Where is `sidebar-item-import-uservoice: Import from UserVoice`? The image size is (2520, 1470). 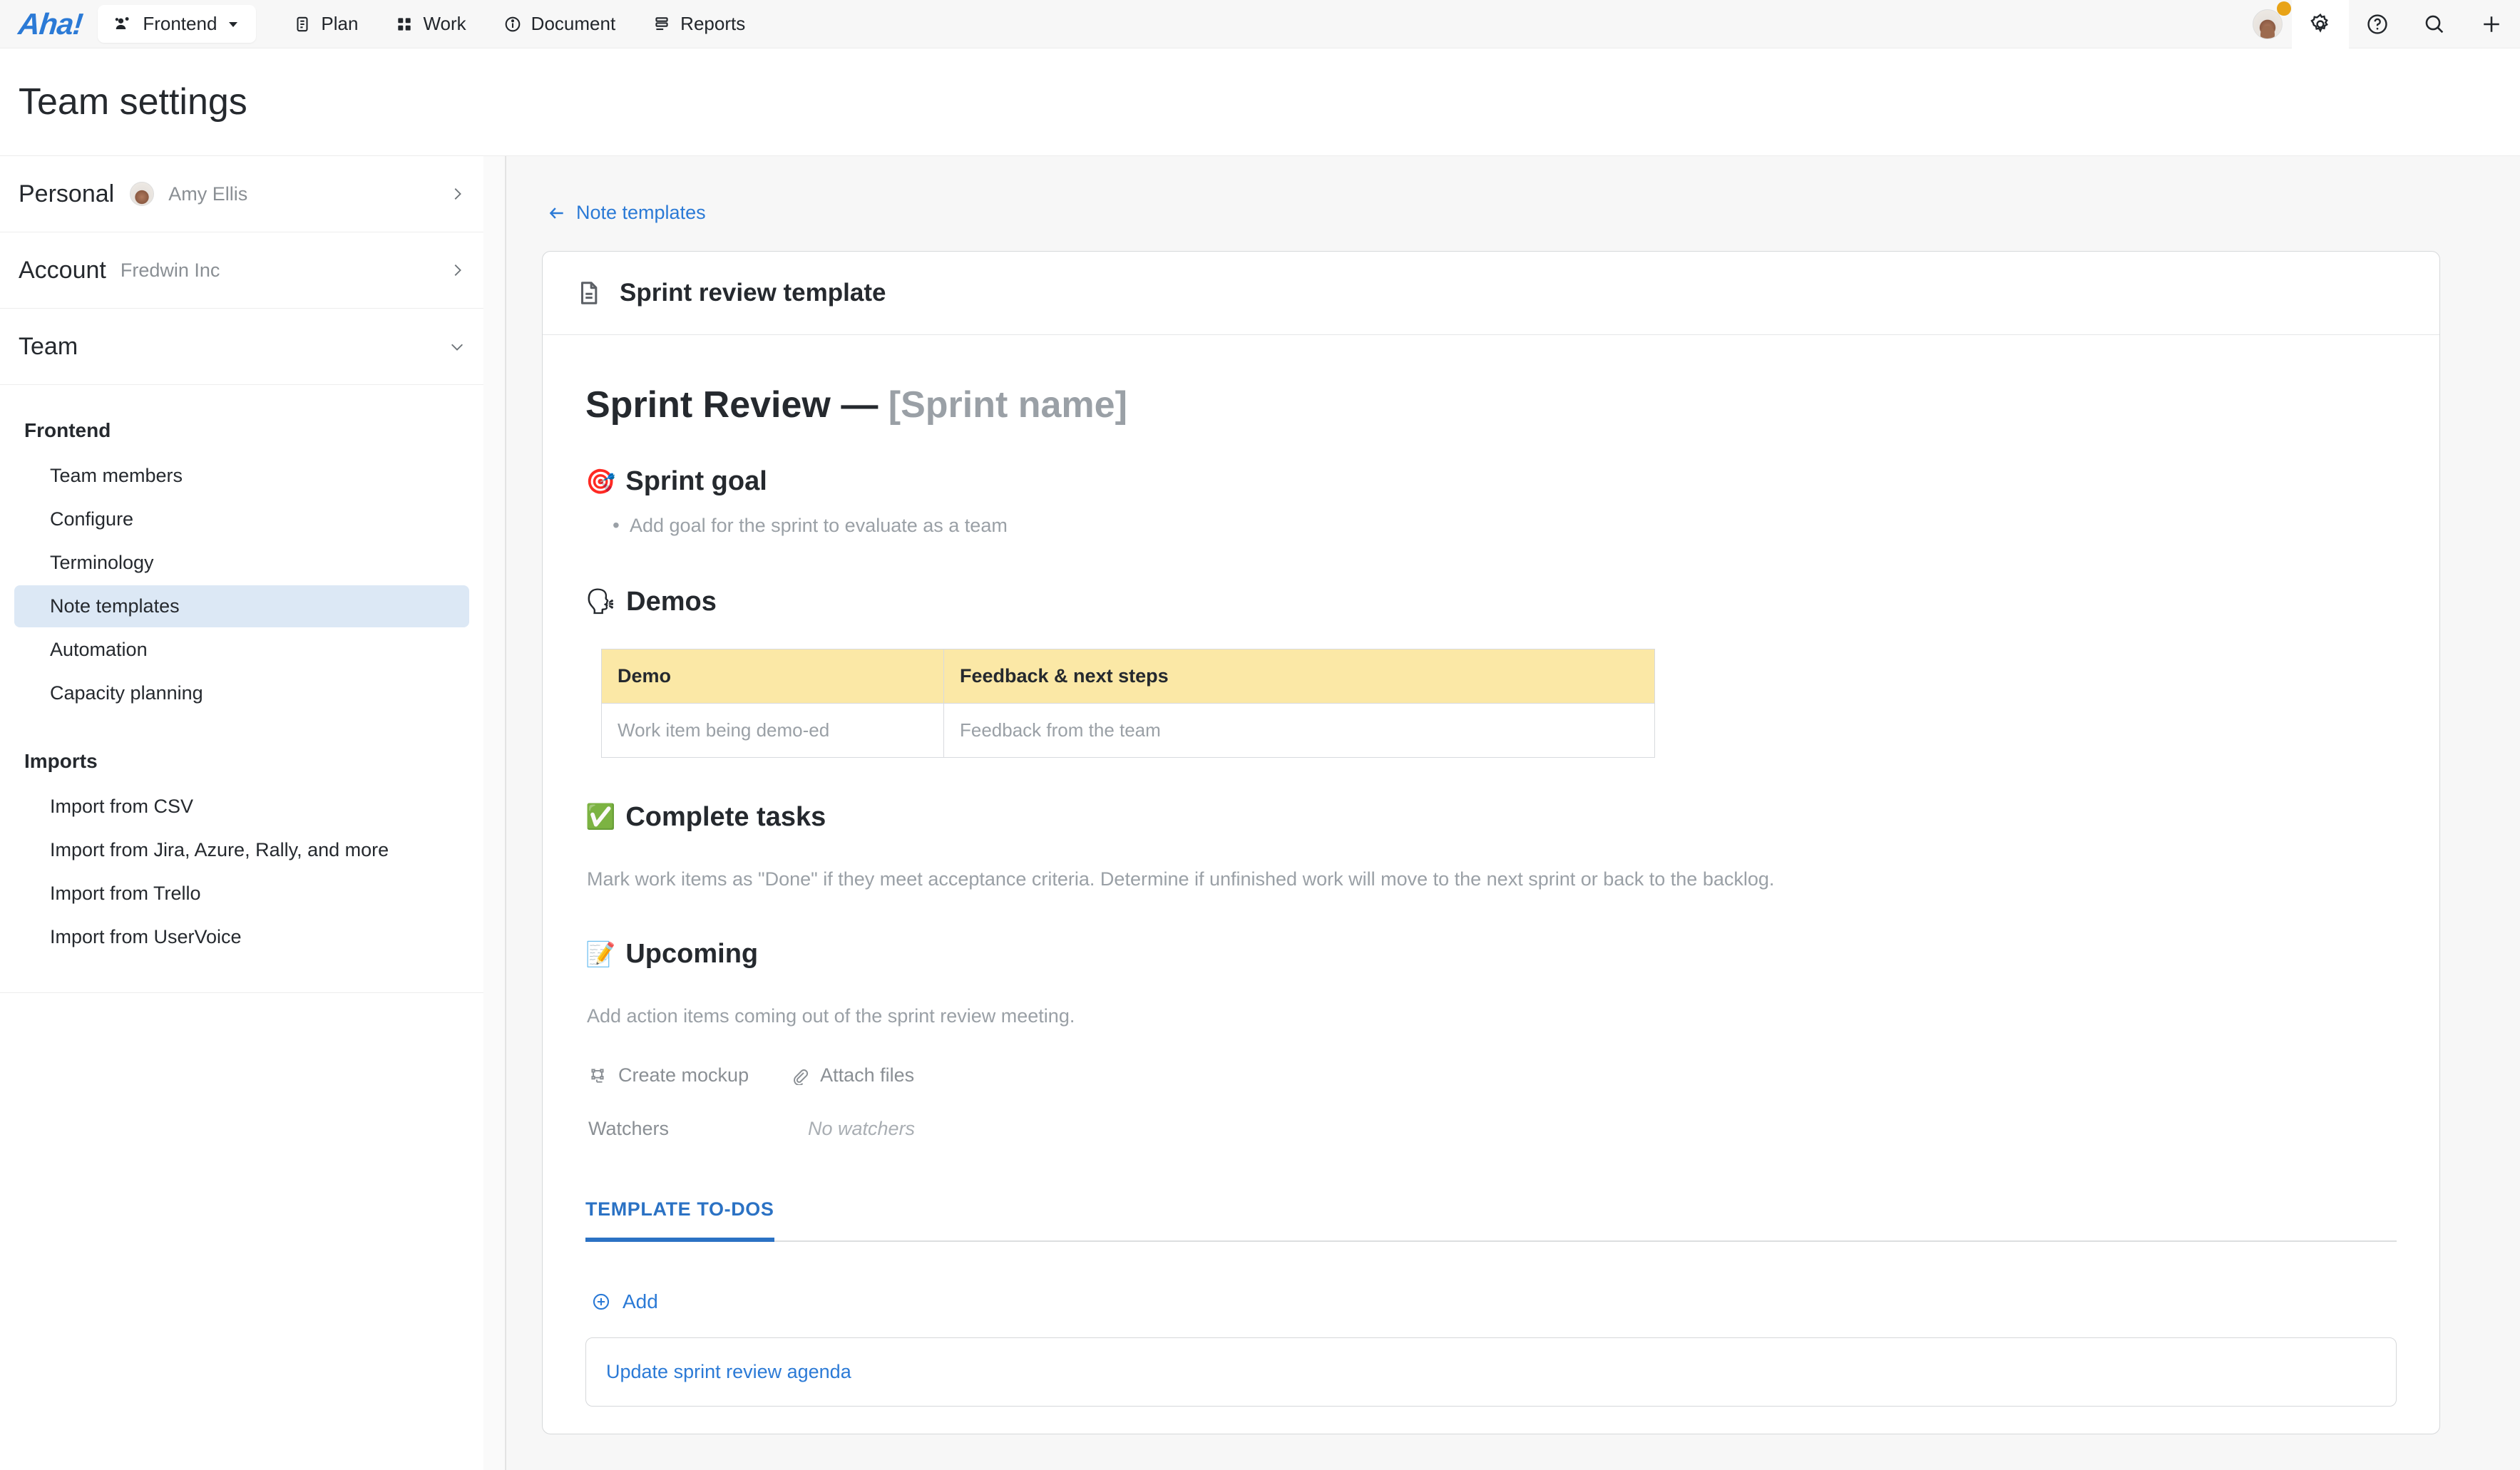
sidebar-item-import-uservoice: Import from UserVoice is located at coordinates (241, 937).